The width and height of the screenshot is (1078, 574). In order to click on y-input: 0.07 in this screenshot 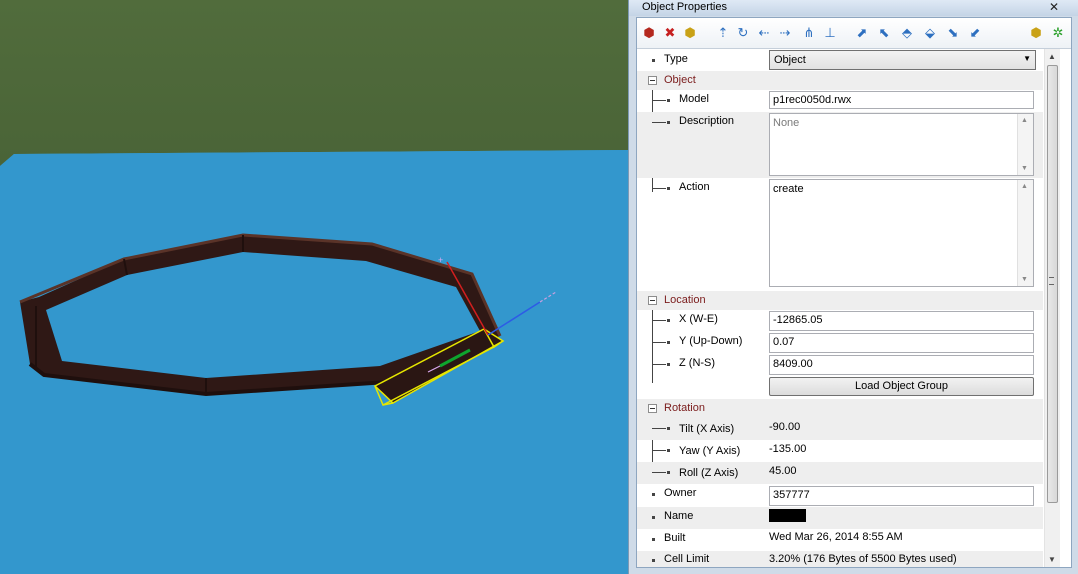, I will do `click(901, 343)`.